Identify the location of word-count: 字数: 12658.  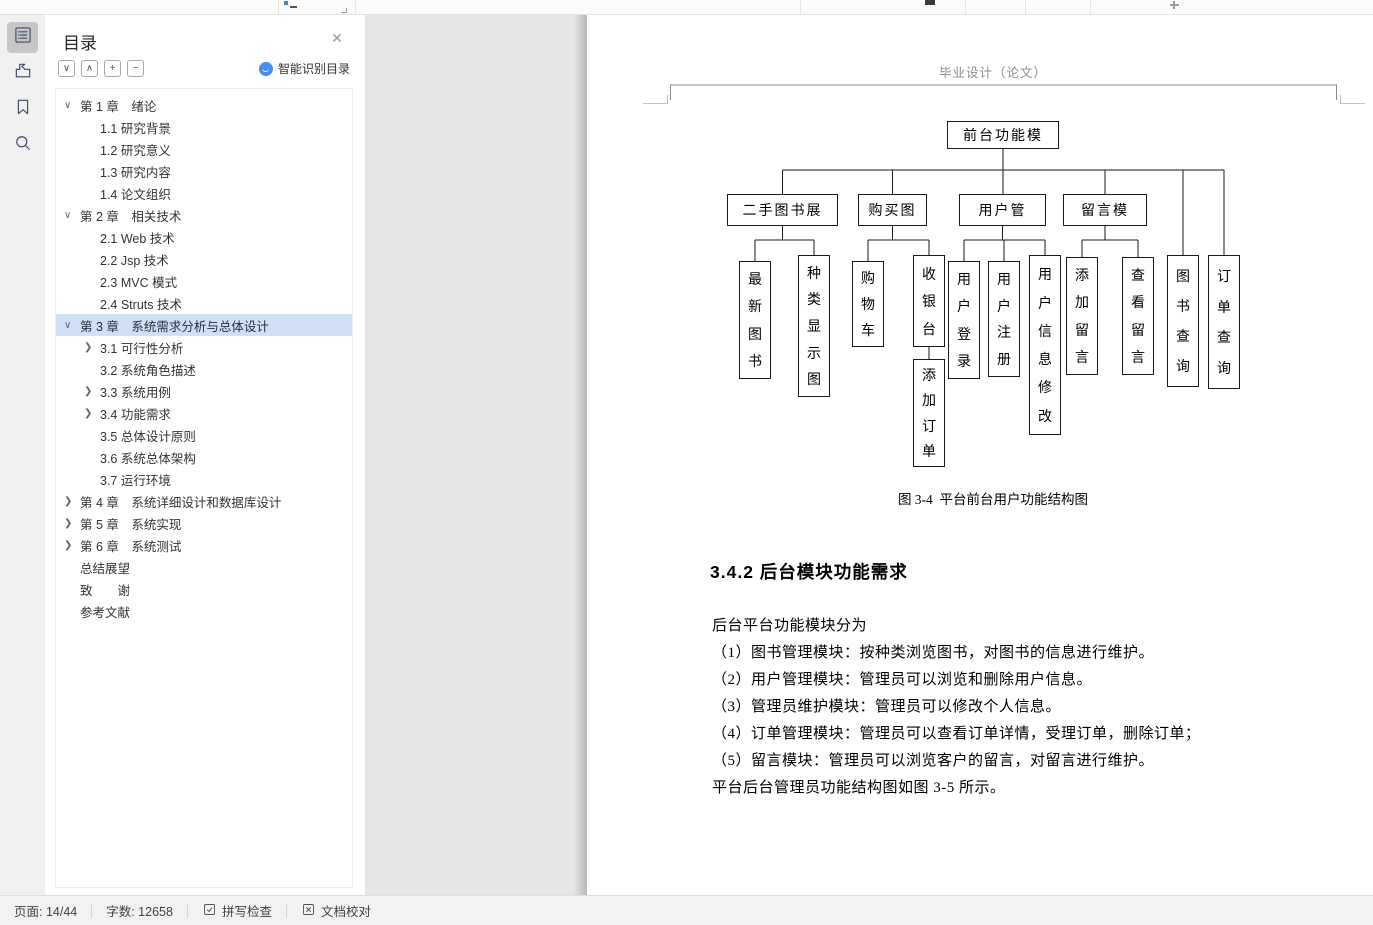
(139, 910).